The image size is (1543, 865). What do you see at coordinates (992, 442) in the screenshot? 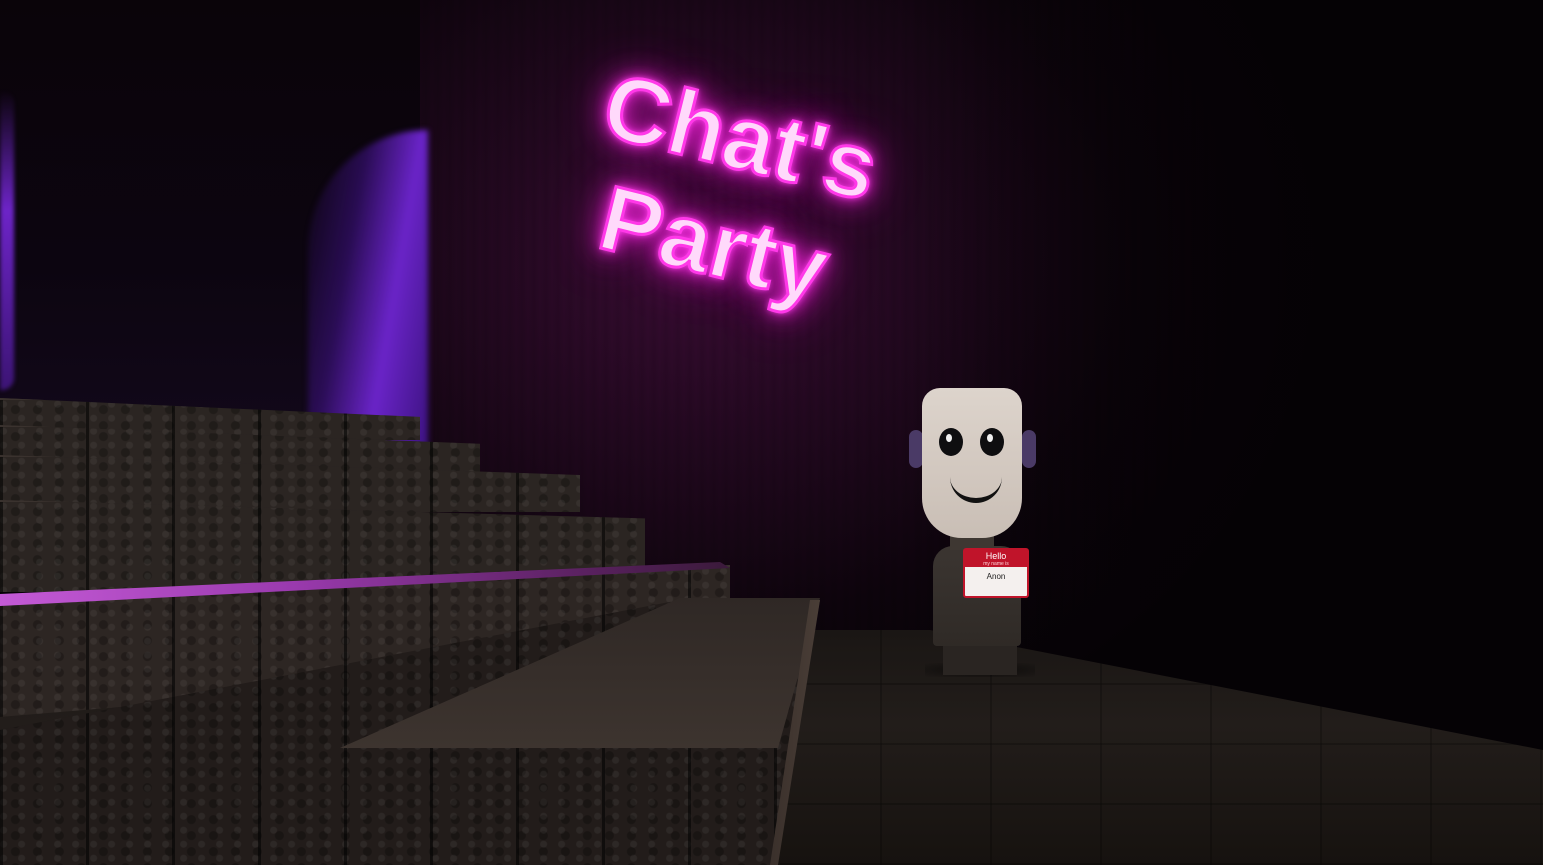
I see `avatar-eye-right` at bounding box center [992, 442].